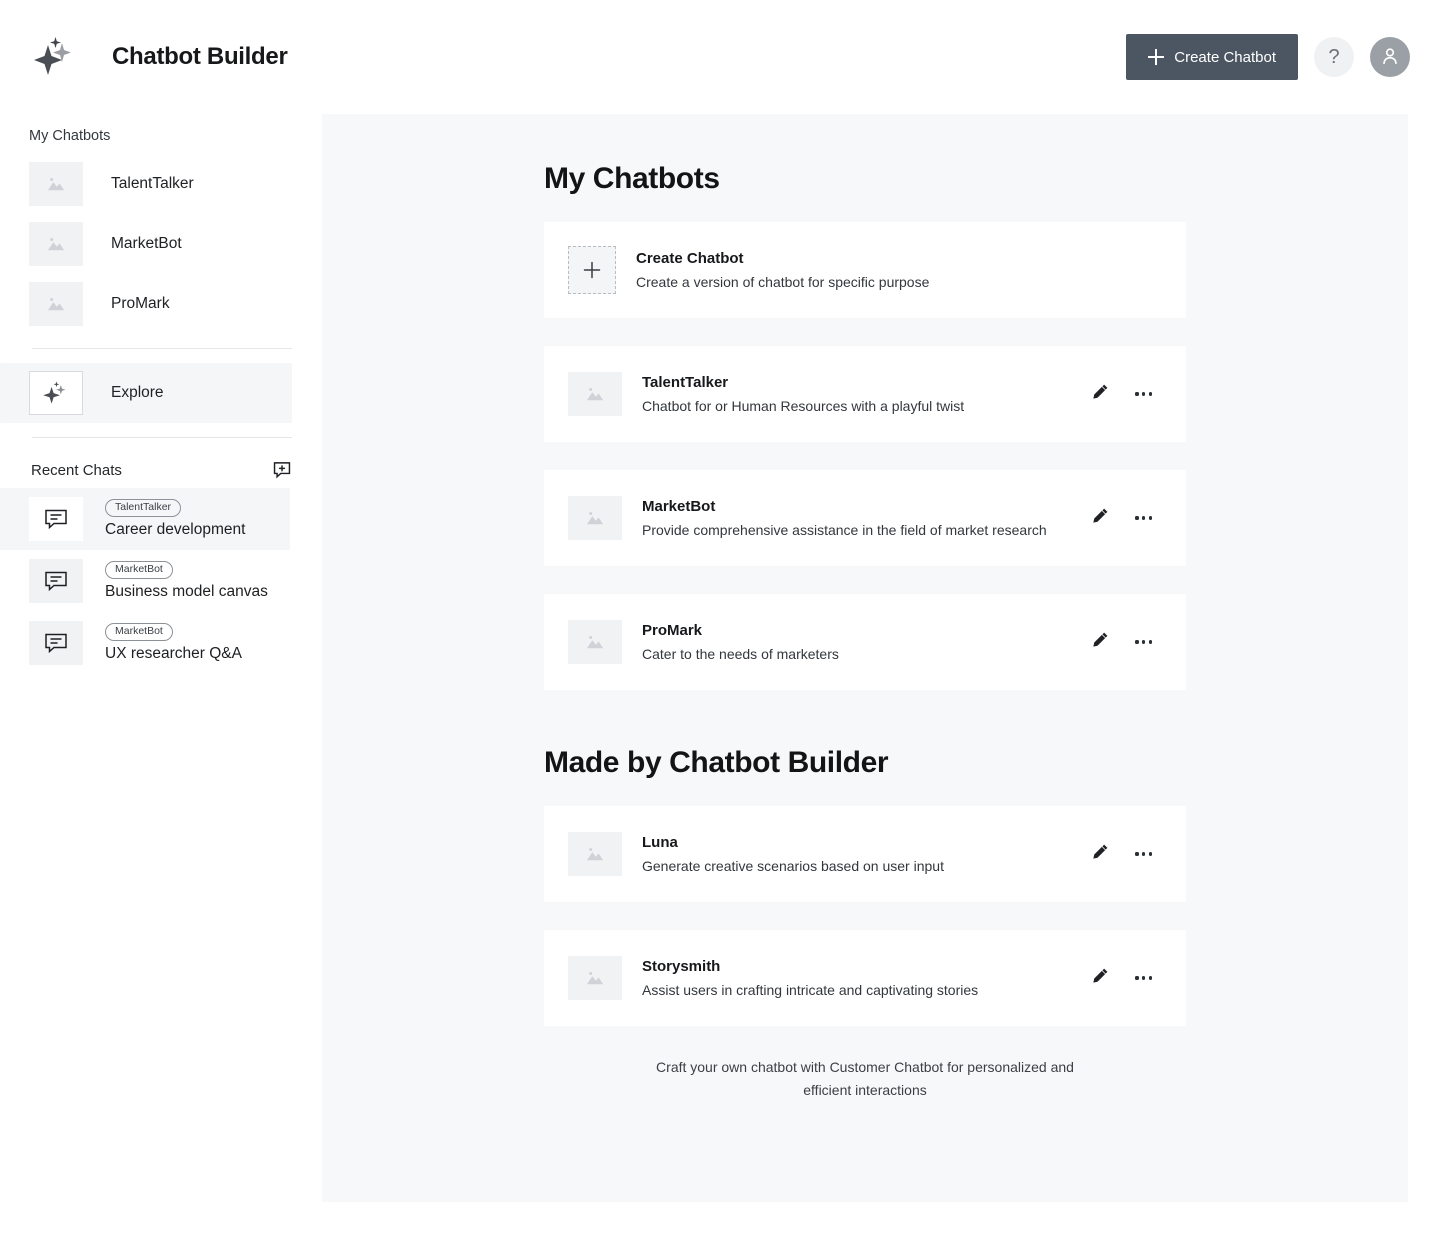 This screenshot has height=1236, width=1440. I want to click on recent-chat-item-business-model-canvas: MarketBot Business model canvas, so click(145, 581).